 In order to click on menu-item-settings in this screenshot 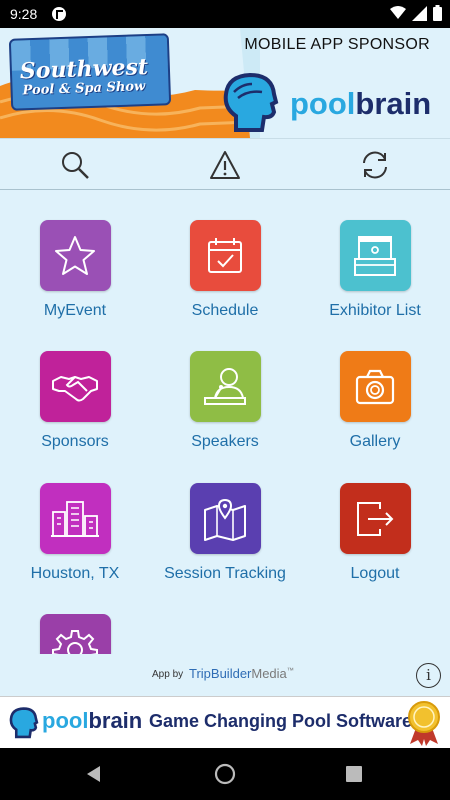, I will do `click(75, 634)`.